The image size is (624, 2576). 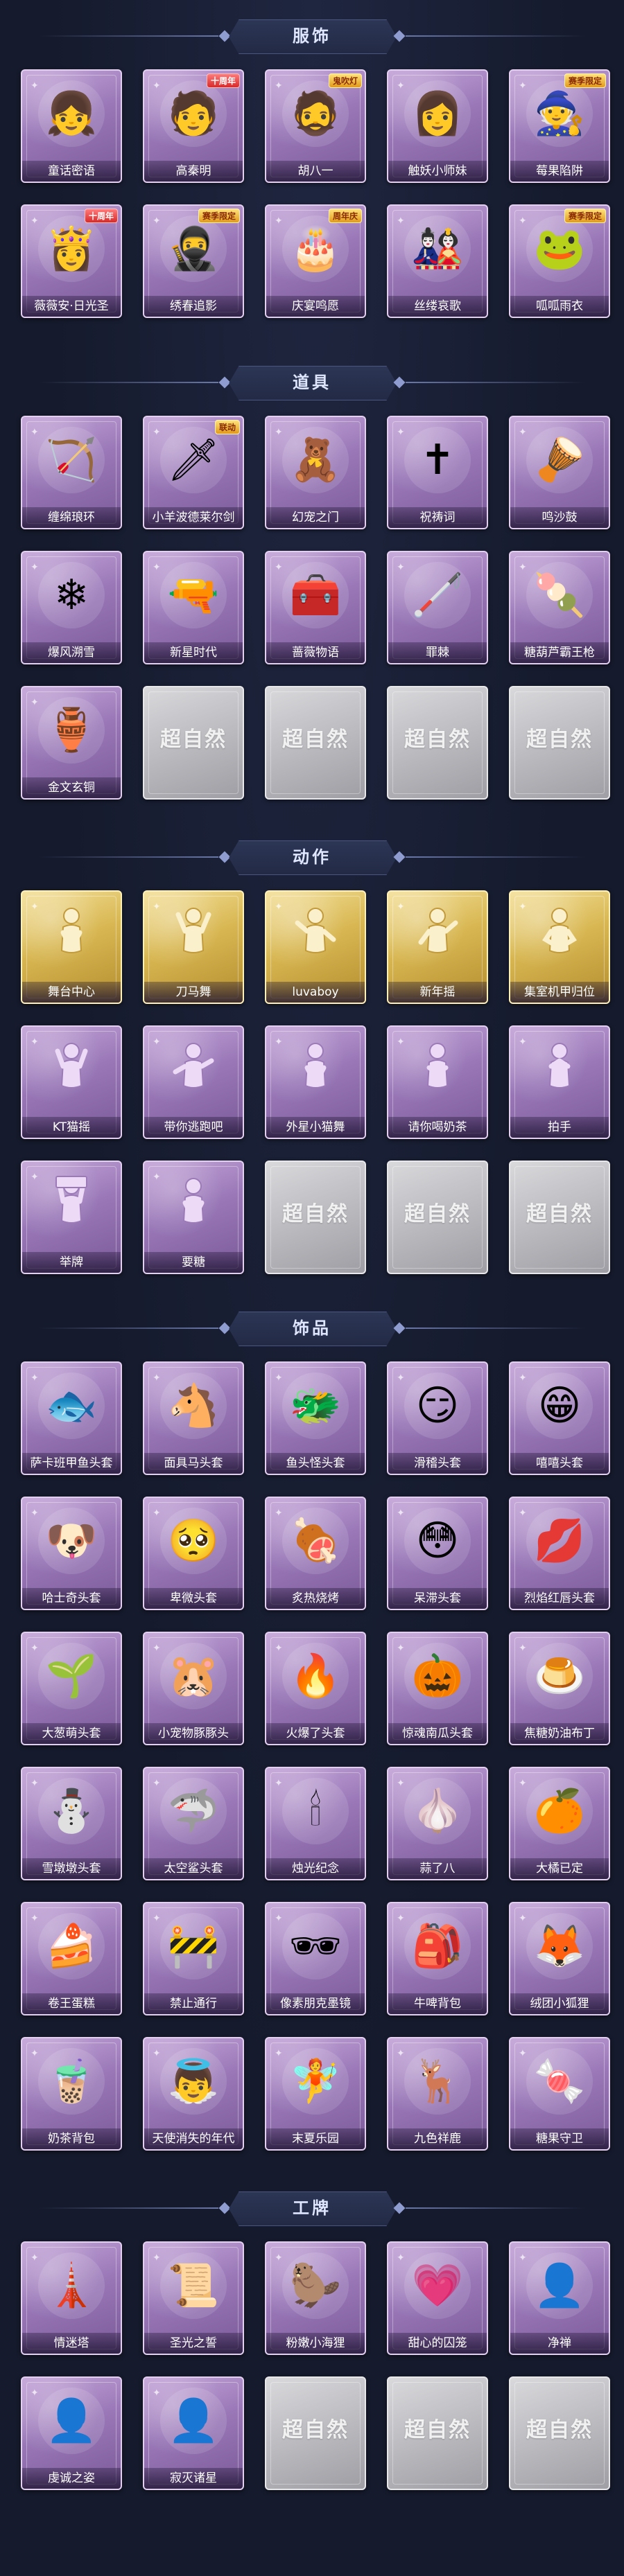 I want to click on item-card: 🧑 ✦ 十周年 高秦明, so click(x=193, y=126).